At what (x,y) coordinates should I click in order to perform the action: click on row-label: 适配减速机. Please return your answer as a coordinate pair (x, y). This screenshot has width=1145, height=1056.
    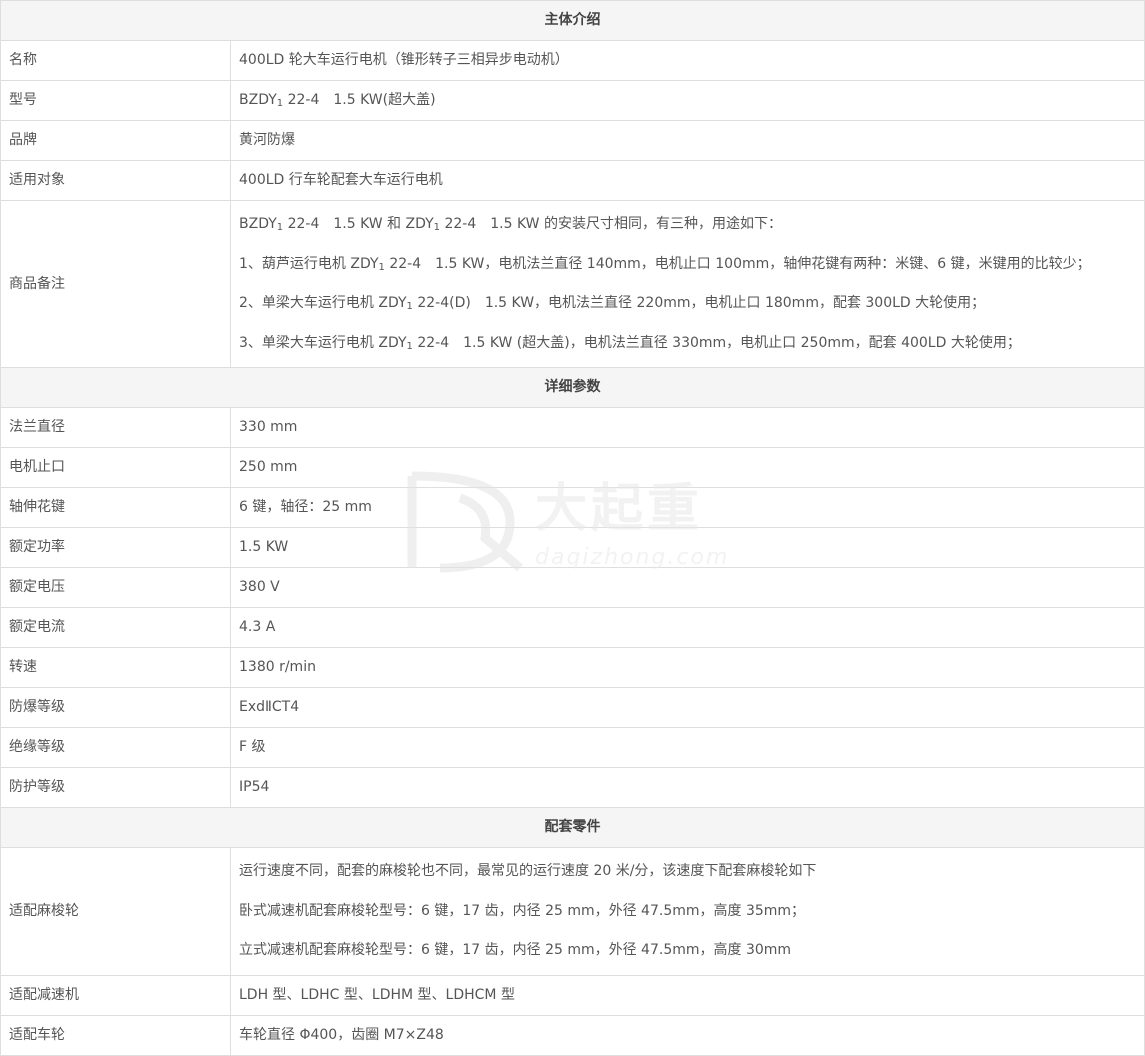
    Looking at the image, I should click on (115, 995).